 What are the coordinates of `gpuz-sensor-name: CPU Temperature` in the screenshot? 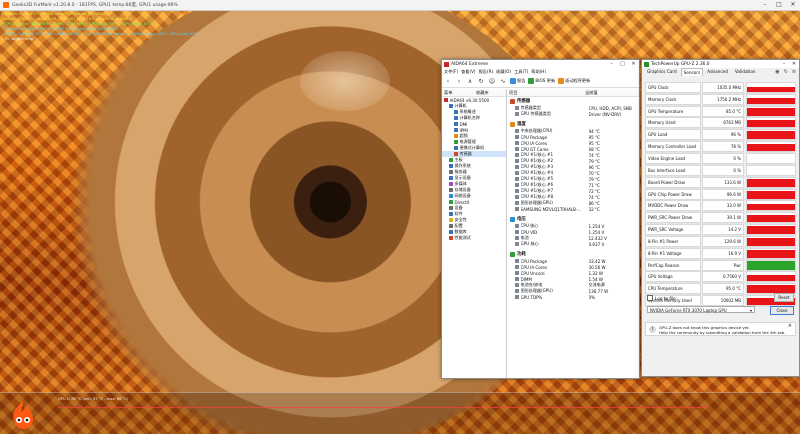 It's located at (673, 289).